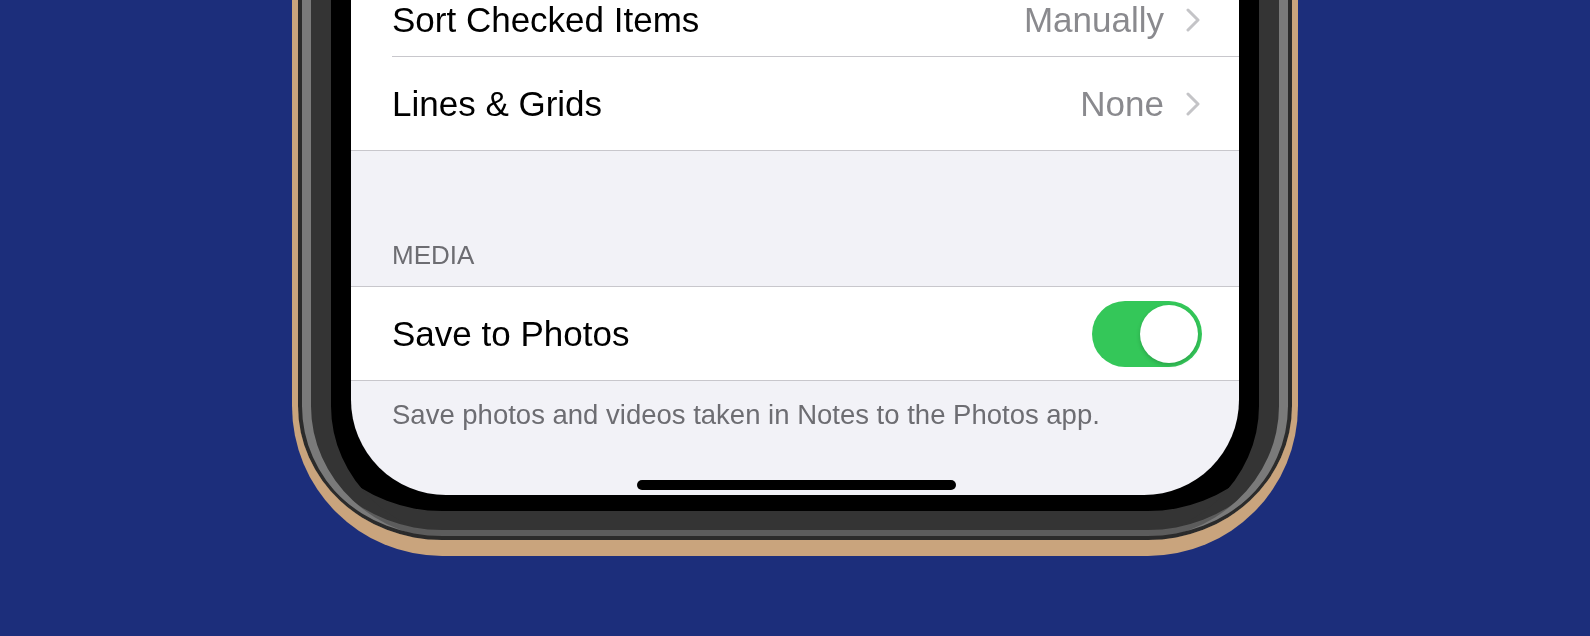 This screenshot has width=1590, height=636. Describe the element at coordinates (795, 406) in the screenshot. I see `section-footer: Save photos and videos taken in Notes to the Photos app.` at that location.